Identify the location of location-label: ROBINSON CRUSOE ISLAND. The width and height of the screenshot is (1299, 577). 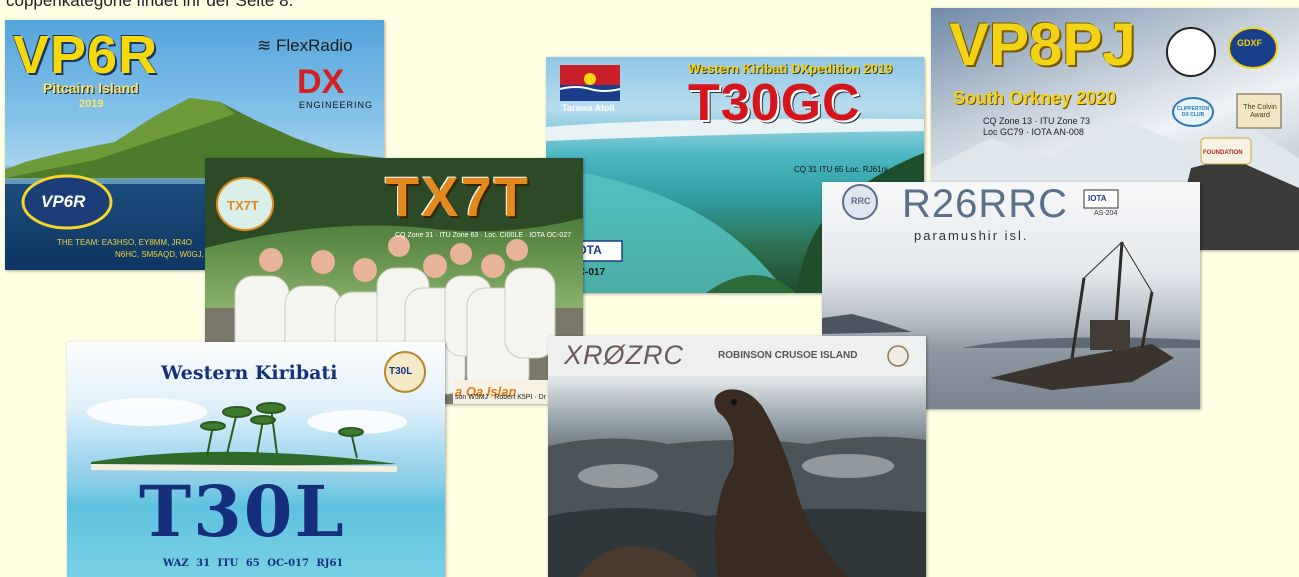
(788, 355).